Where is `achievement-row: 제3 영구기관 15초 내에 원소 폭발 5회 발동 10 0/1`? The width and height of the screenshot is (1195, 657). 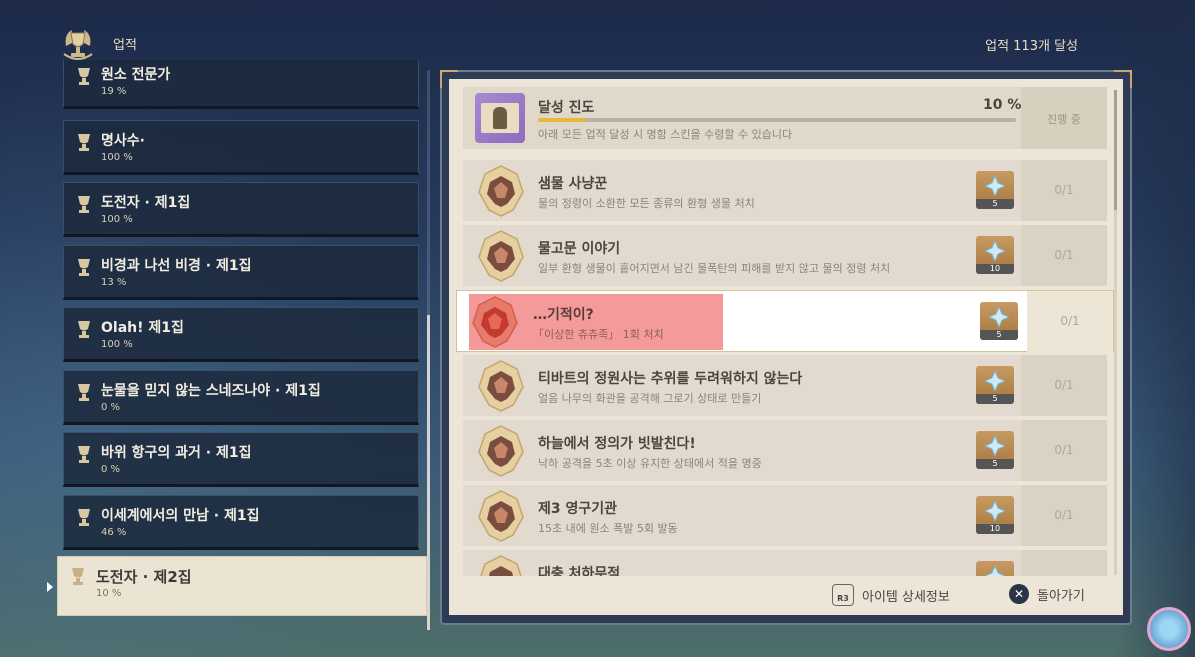
achievement-row: 제3 영구기관 15초 내에 원소 폭발 5회 발동 10 0/1 is located at coordinates (785, 515).